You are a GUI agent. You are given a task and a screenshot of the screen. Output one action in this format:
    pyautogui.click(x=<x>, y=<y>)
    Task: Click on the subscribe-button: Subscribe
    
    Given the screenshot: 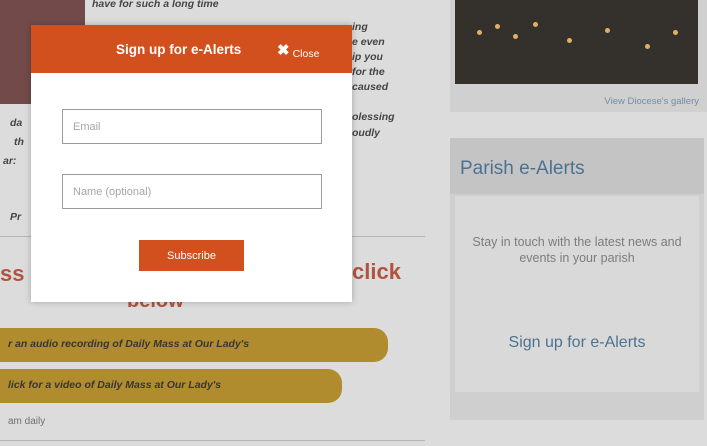 What is the action you would take?
    pyautogui.click(x=191, y=255)
    